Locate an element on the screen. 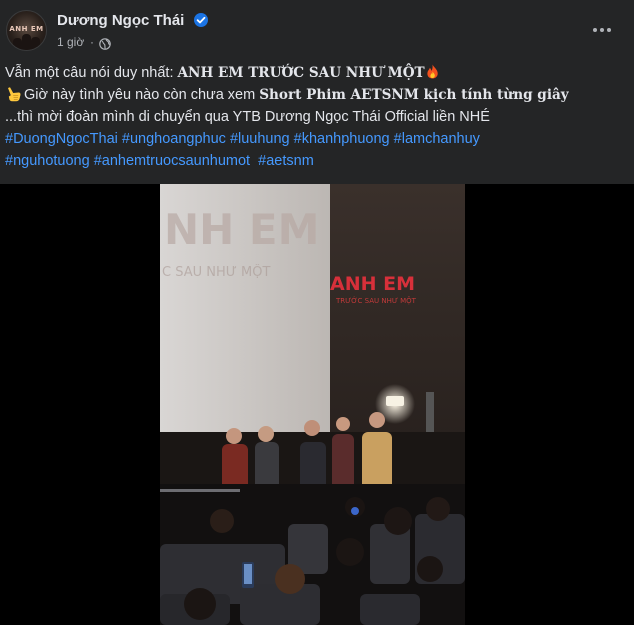 This screenshot has width=634, height=625. line2-bold-text: Short Phim AETSNM kịch tính từng giây is located at coordinates (414, 95).